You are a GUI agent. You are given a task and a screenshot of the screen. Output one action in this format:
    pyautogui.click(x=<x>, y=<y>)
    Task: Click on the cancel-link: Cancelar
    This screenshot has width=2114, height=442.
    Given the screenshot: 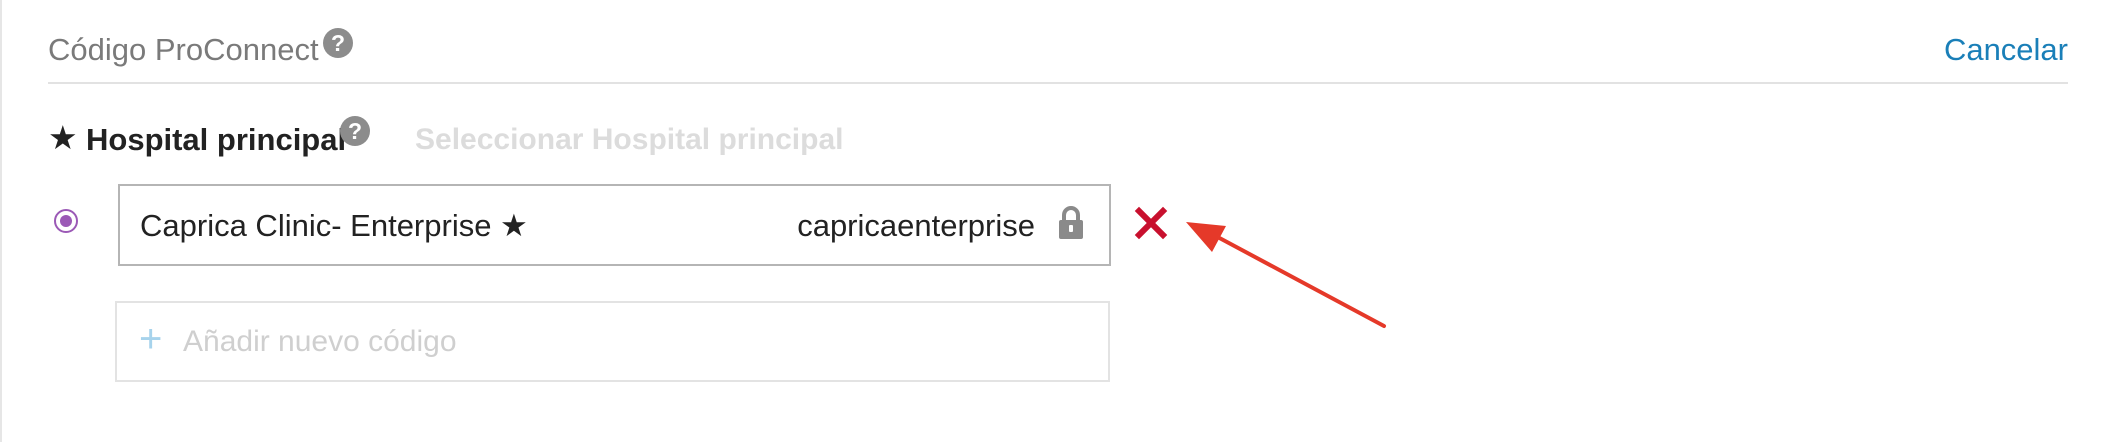 What is the action you would take?
    pyautogui.click(x=2006, y=50)
    